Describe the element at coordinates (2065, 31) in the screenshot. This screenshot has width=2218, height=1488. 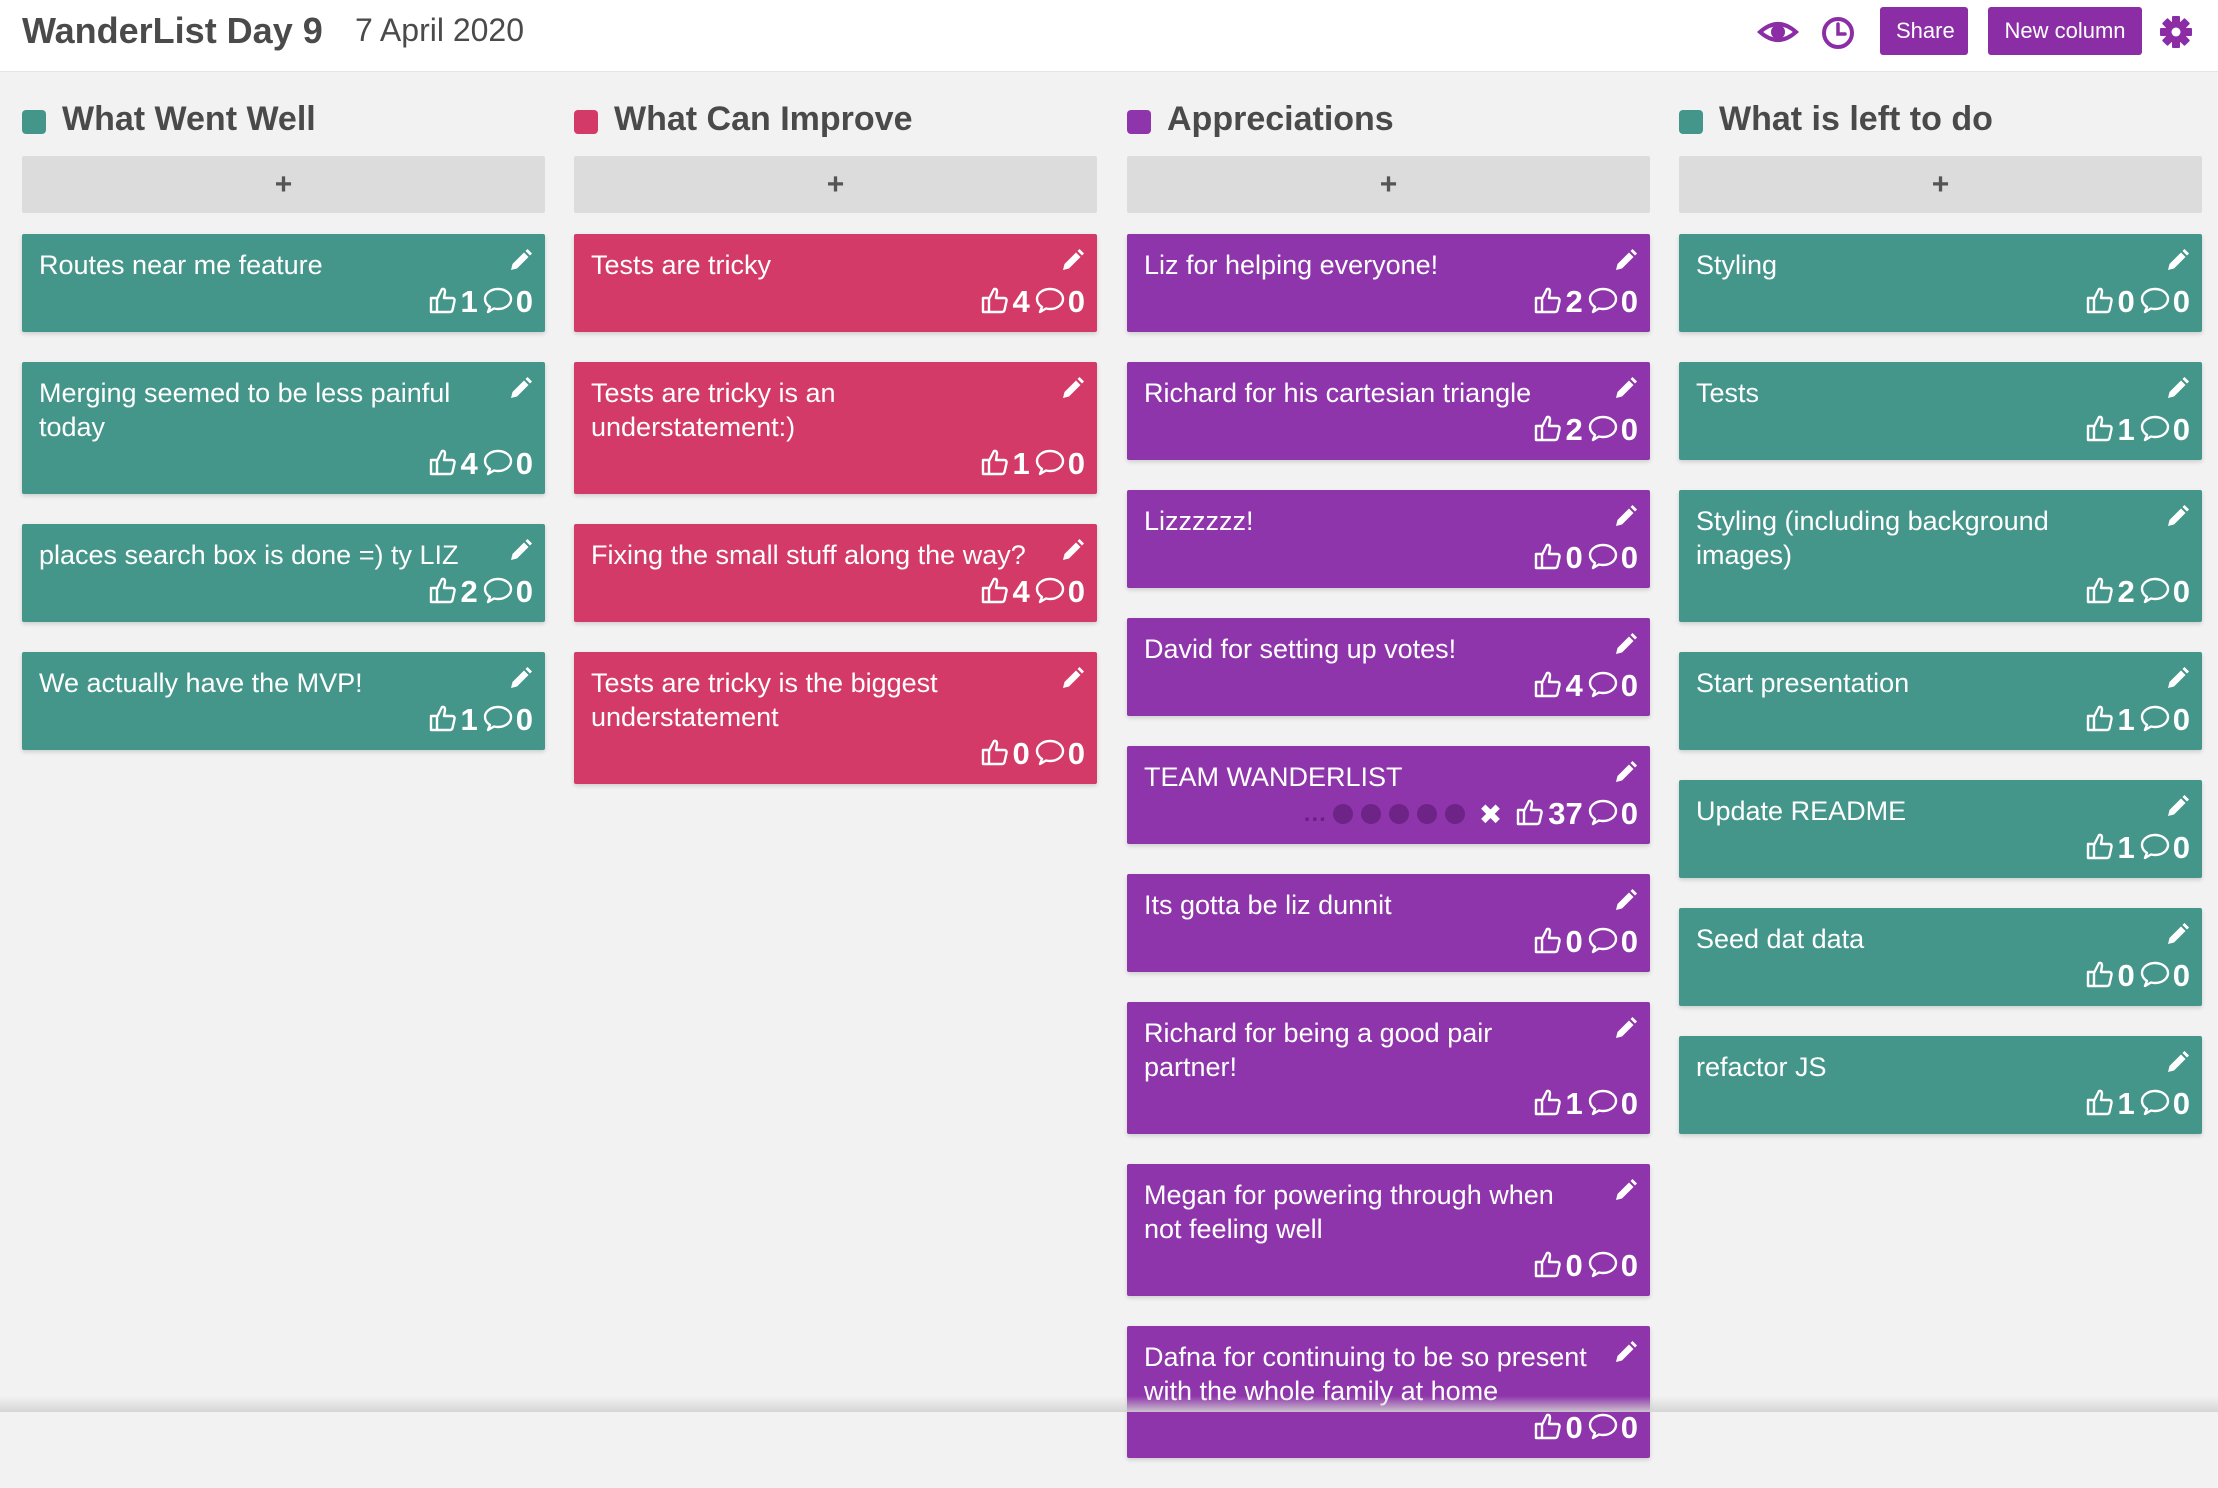
I see `new-column-button: New column` at that location.